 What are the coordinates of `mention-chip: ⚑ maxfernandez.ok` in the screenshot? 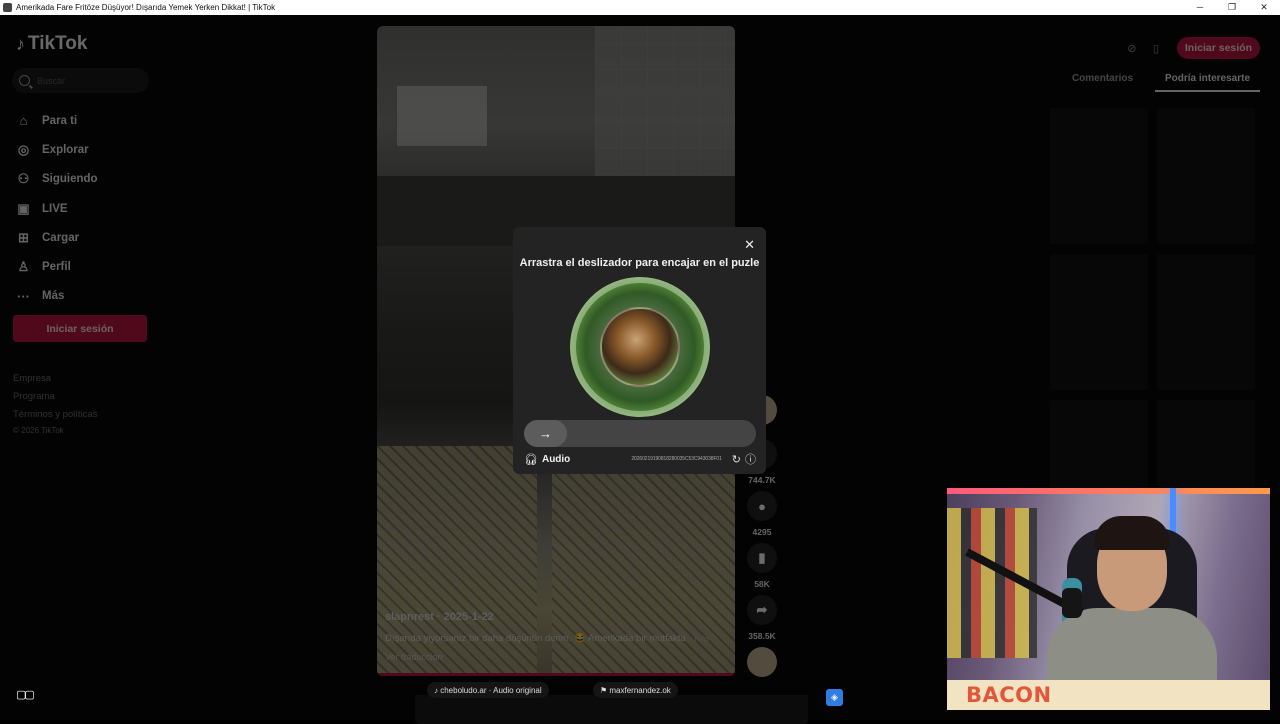 It's located at (635, 690).